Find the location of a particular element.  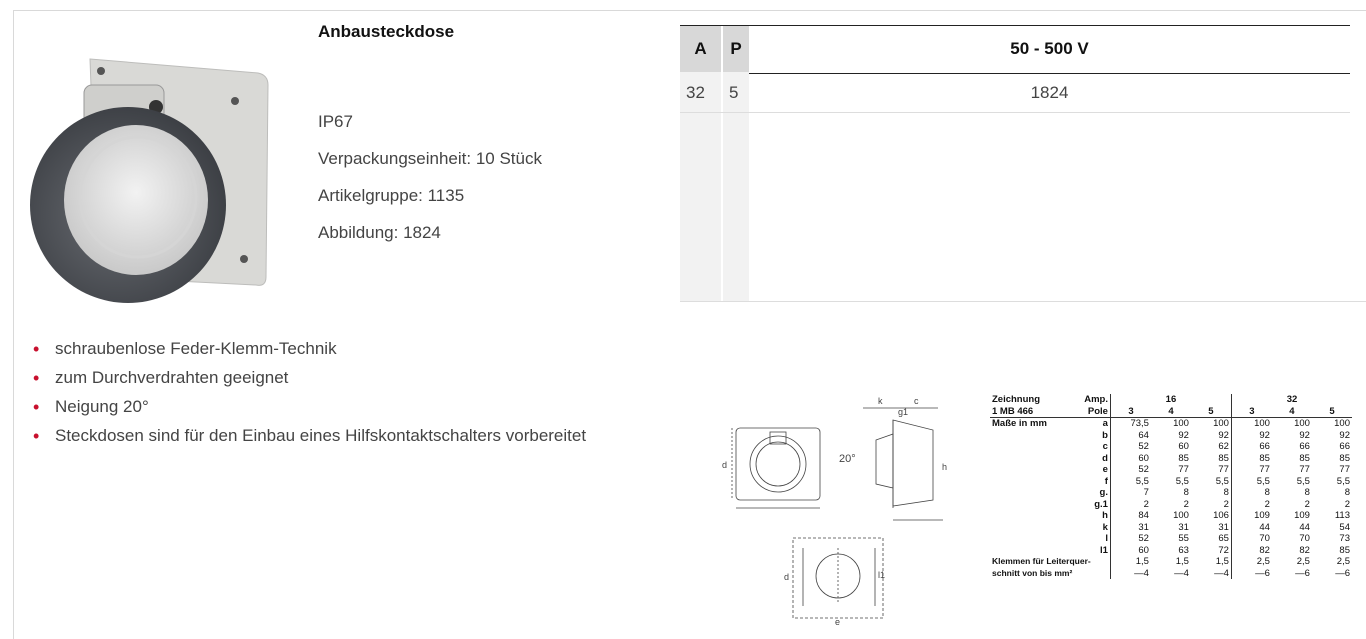

dimension-key: h is located at coordinates (1105, 515).